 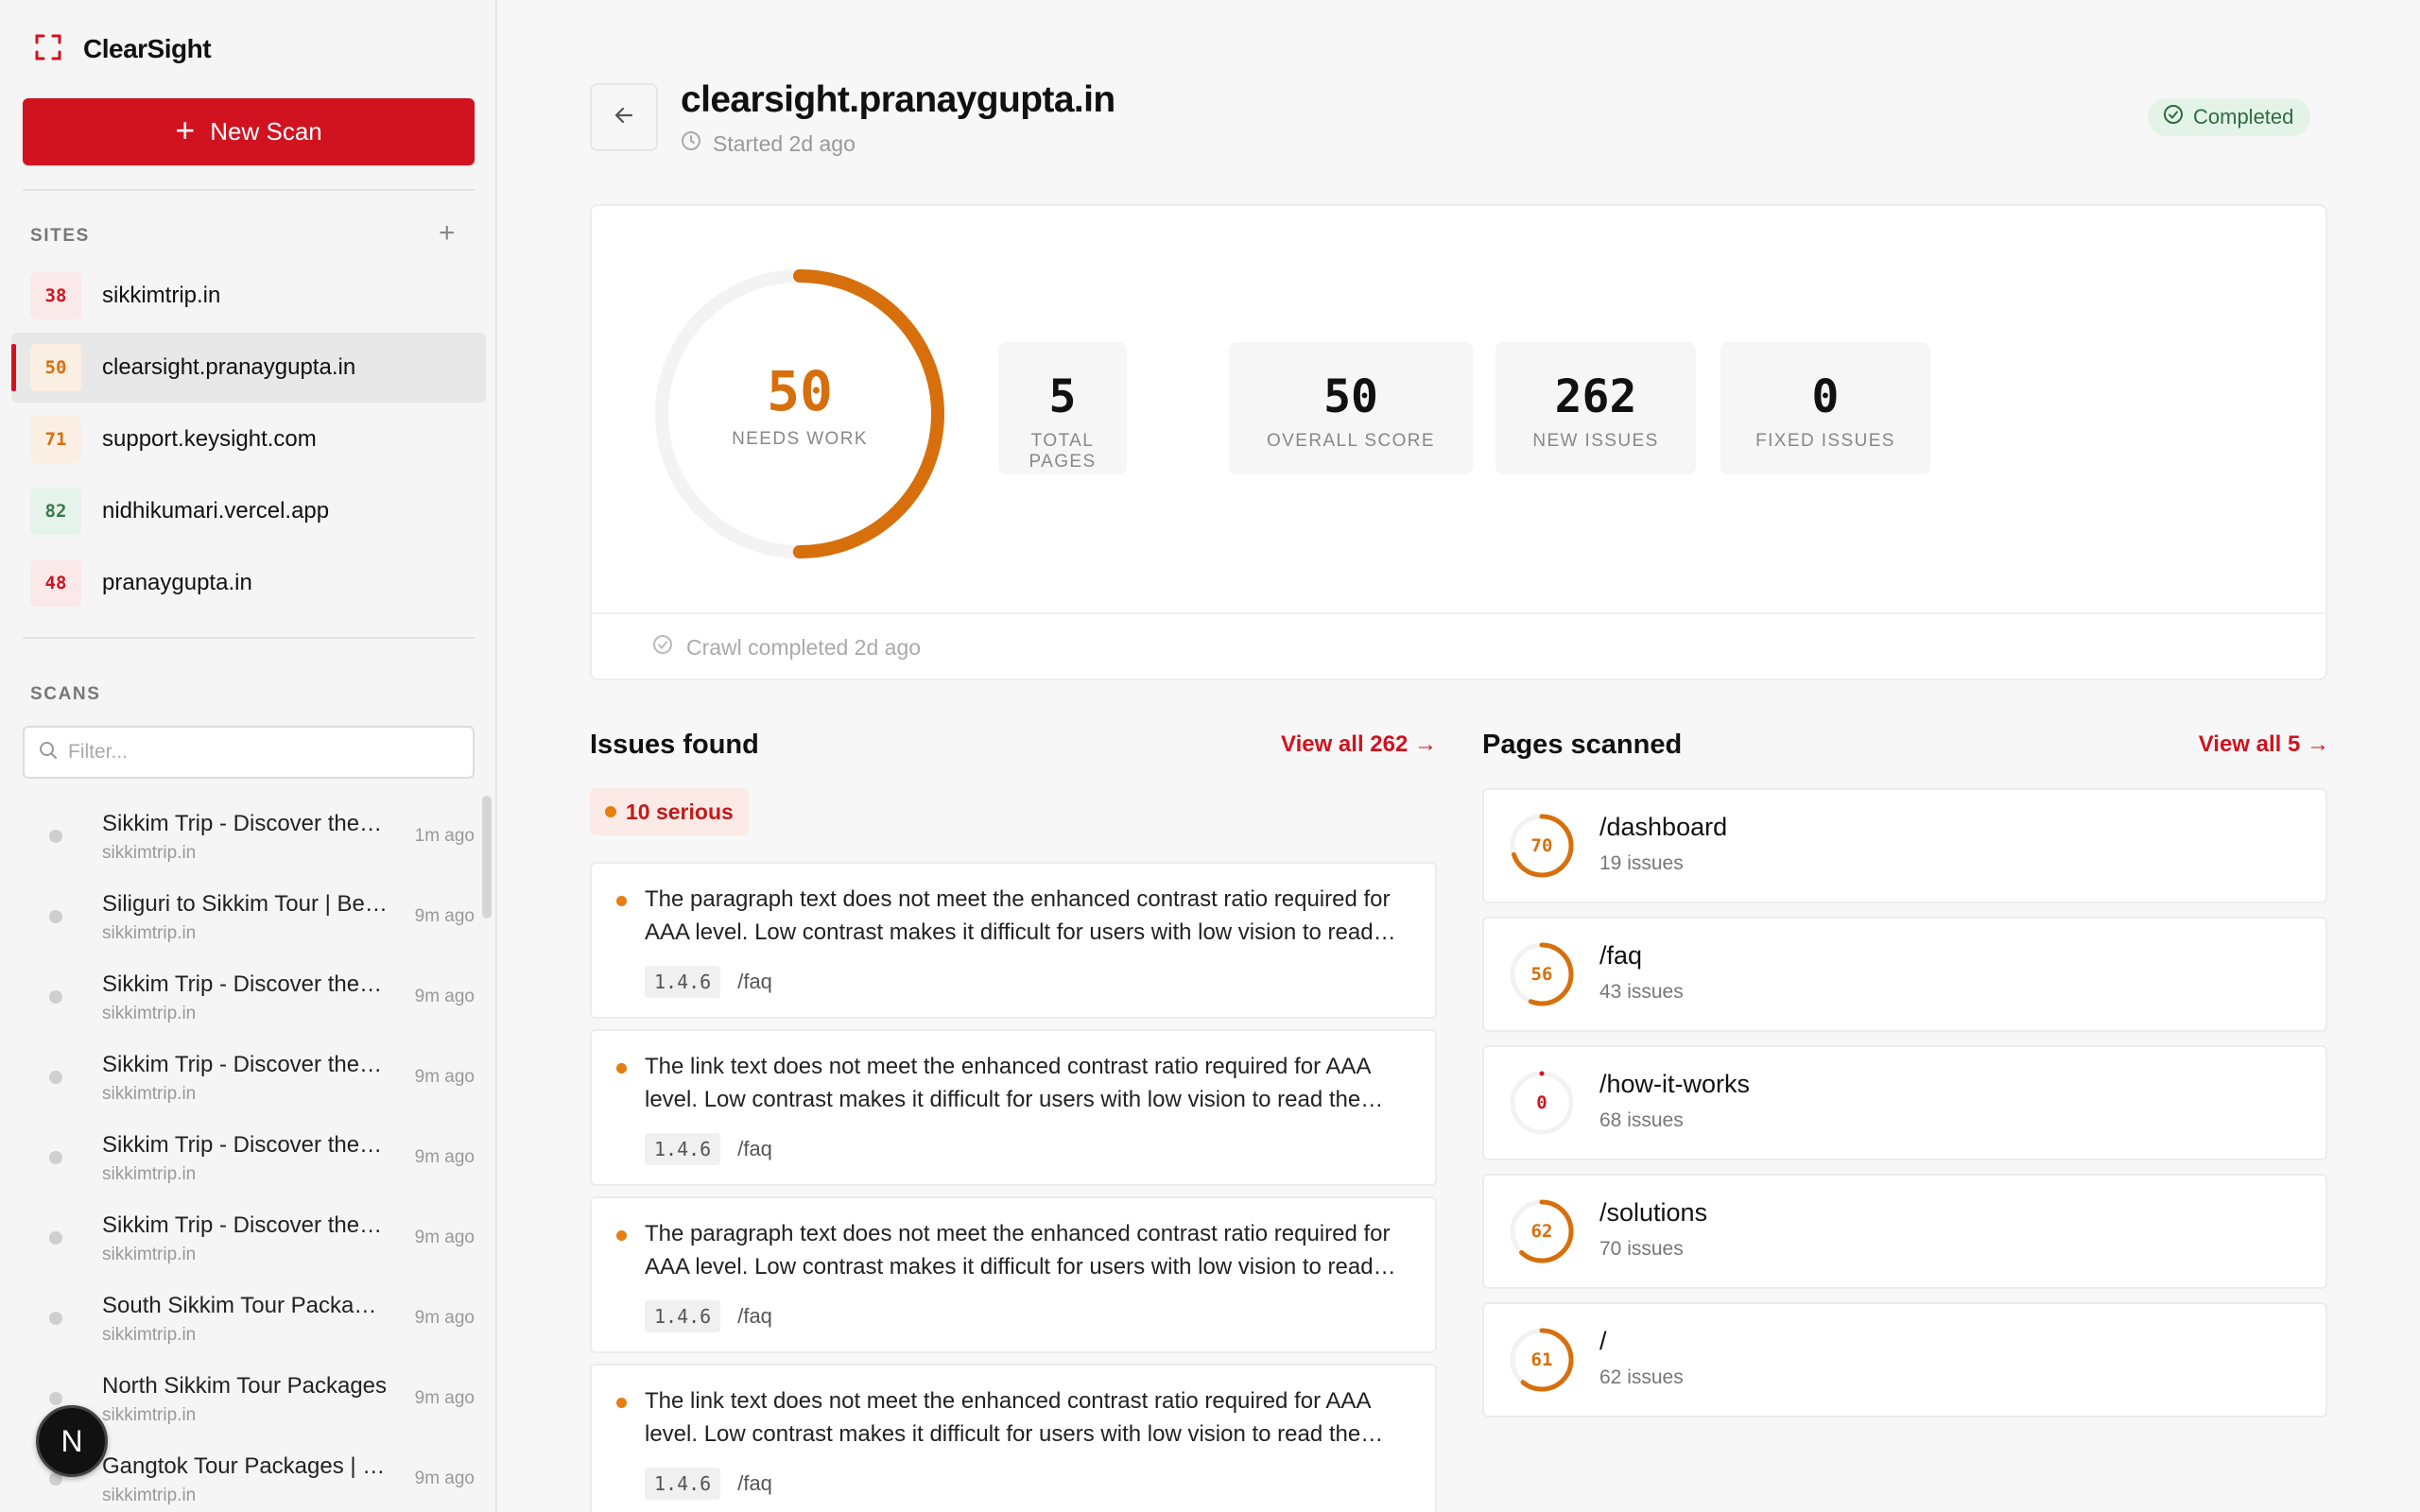 I want to click on scrollbar, so click(x=487, y=857).